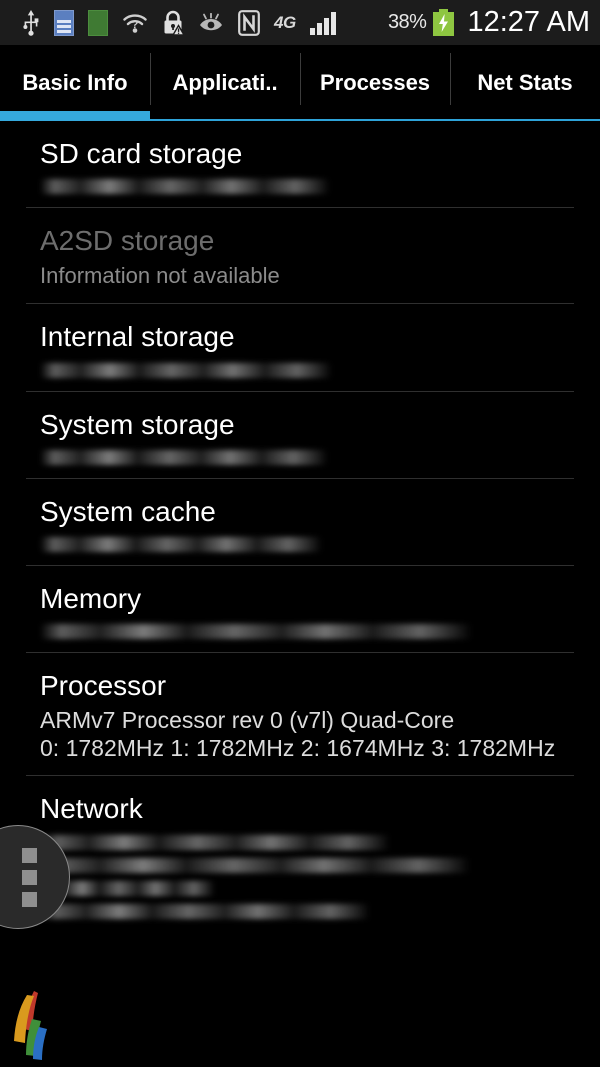 The height and width of the screenshot is (1067, 600). Describe the element at coordinates (173, 23) in the screenshot. I see `lock-warning-icon` at that location.